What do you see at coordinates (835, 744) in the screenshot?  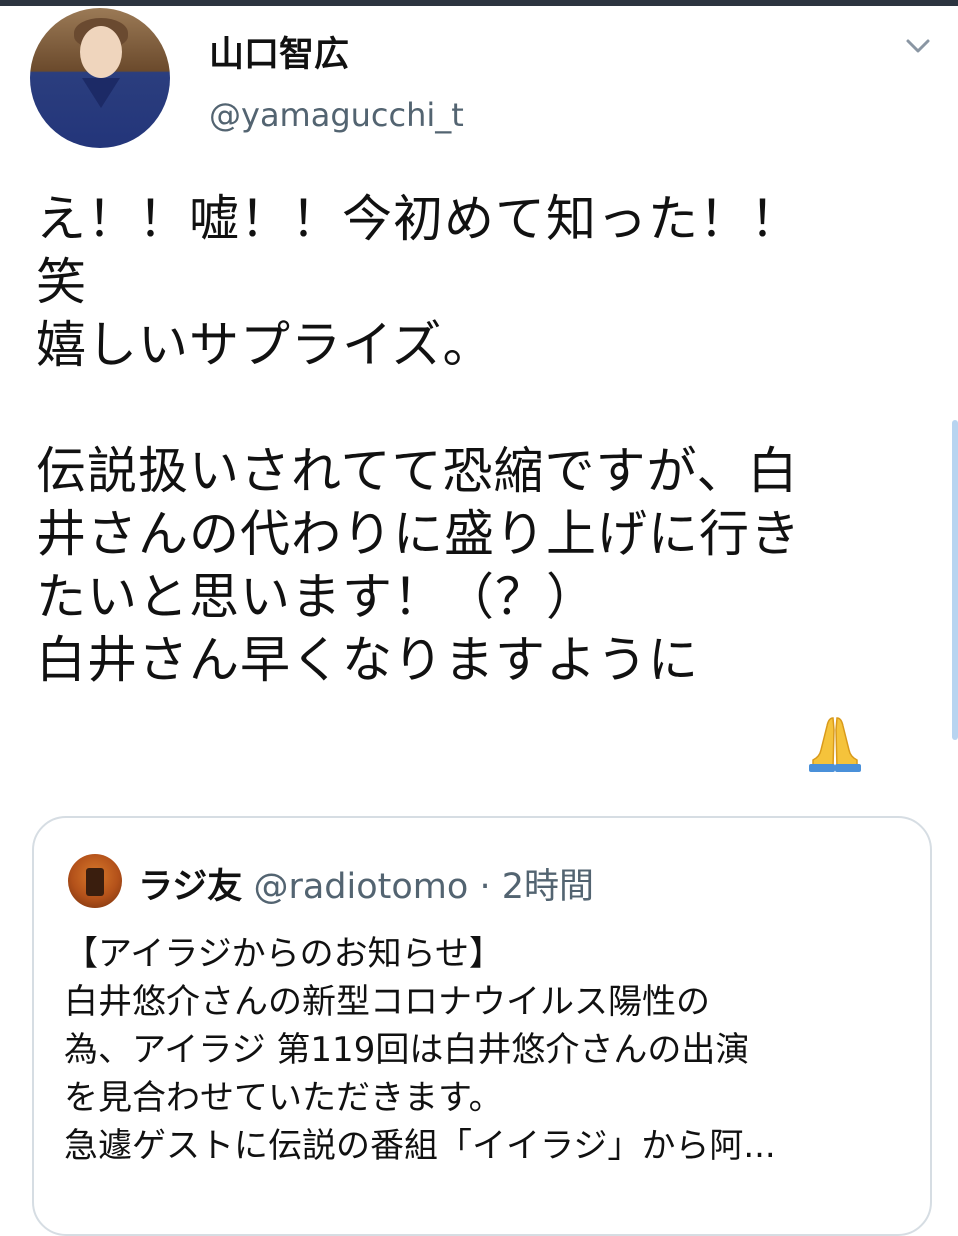 I see `folded-hands-icon` at bounding box center [835, 744].